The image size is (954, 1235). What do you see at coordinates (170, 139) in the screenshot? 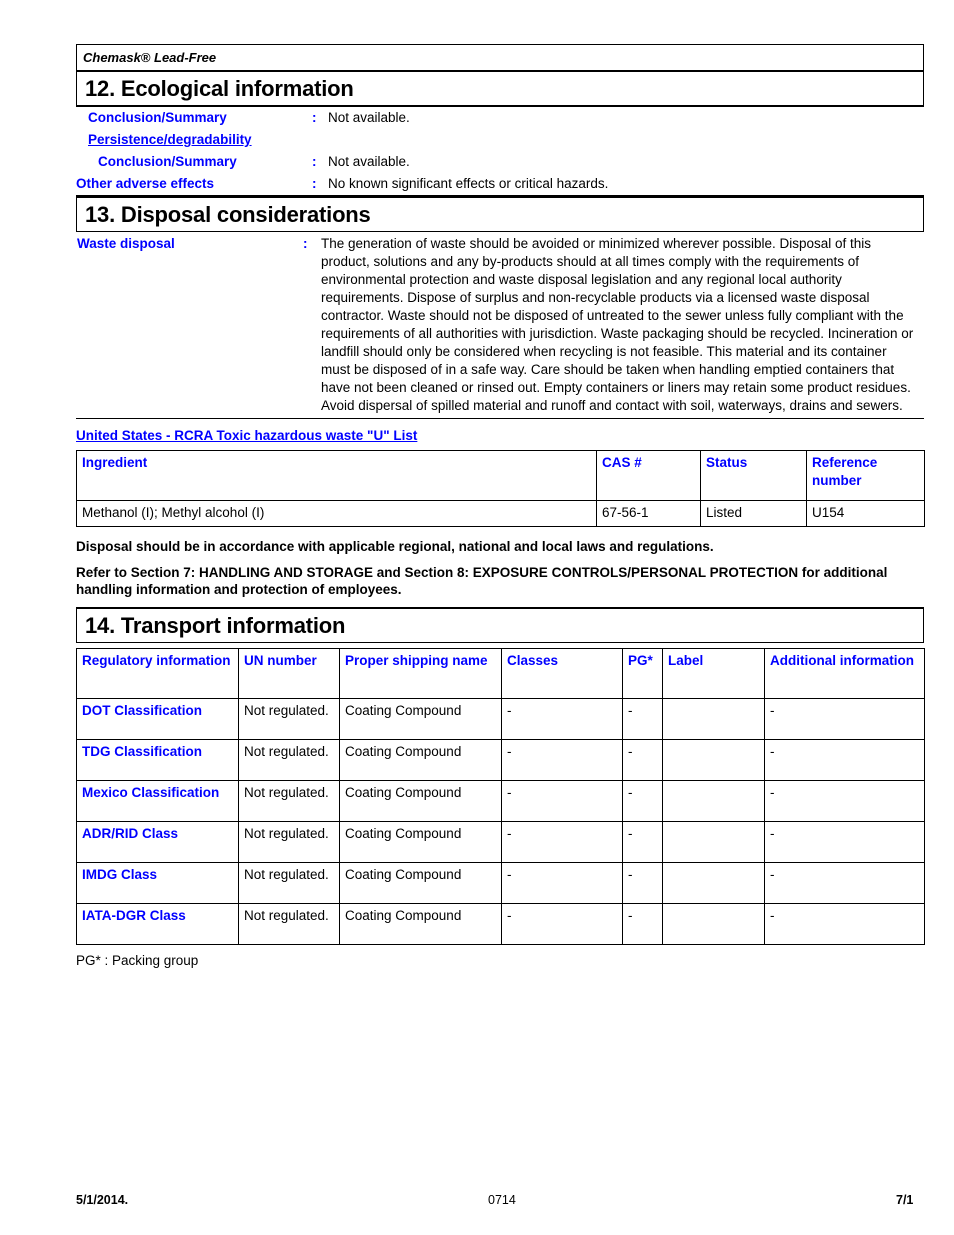
I see `persistence-degradability-underline: Persistence/degradability` at bounding box center [170, 139].